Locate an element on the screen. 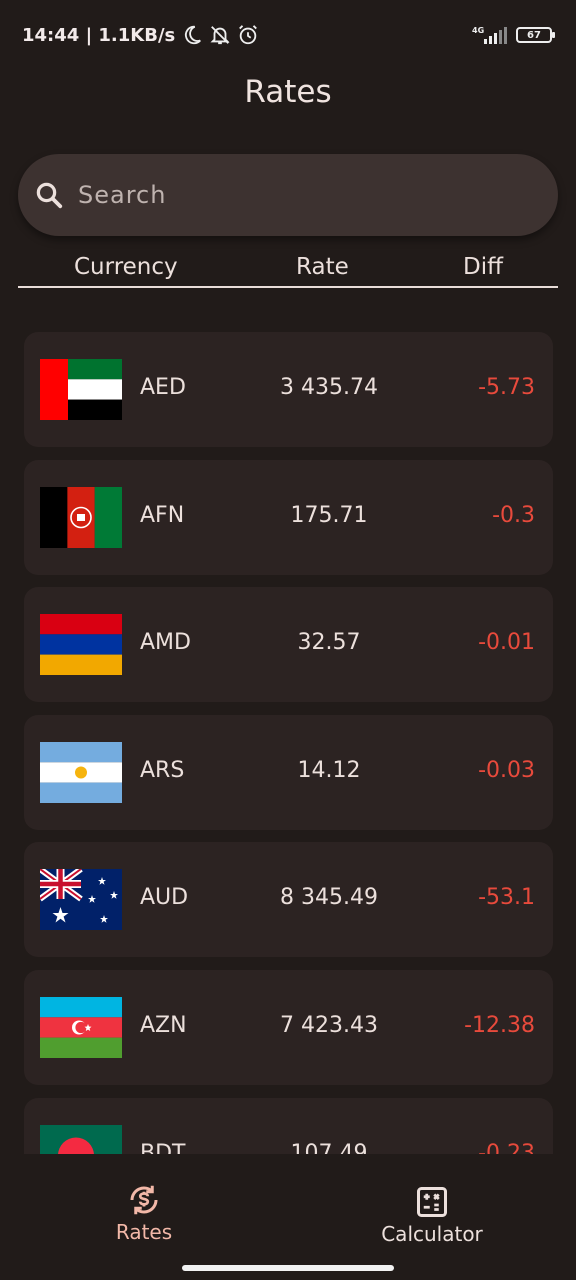 The height and width of the screenshot is (1280, 576). nav-rates: Rates is located at coordinates (144, 1205).